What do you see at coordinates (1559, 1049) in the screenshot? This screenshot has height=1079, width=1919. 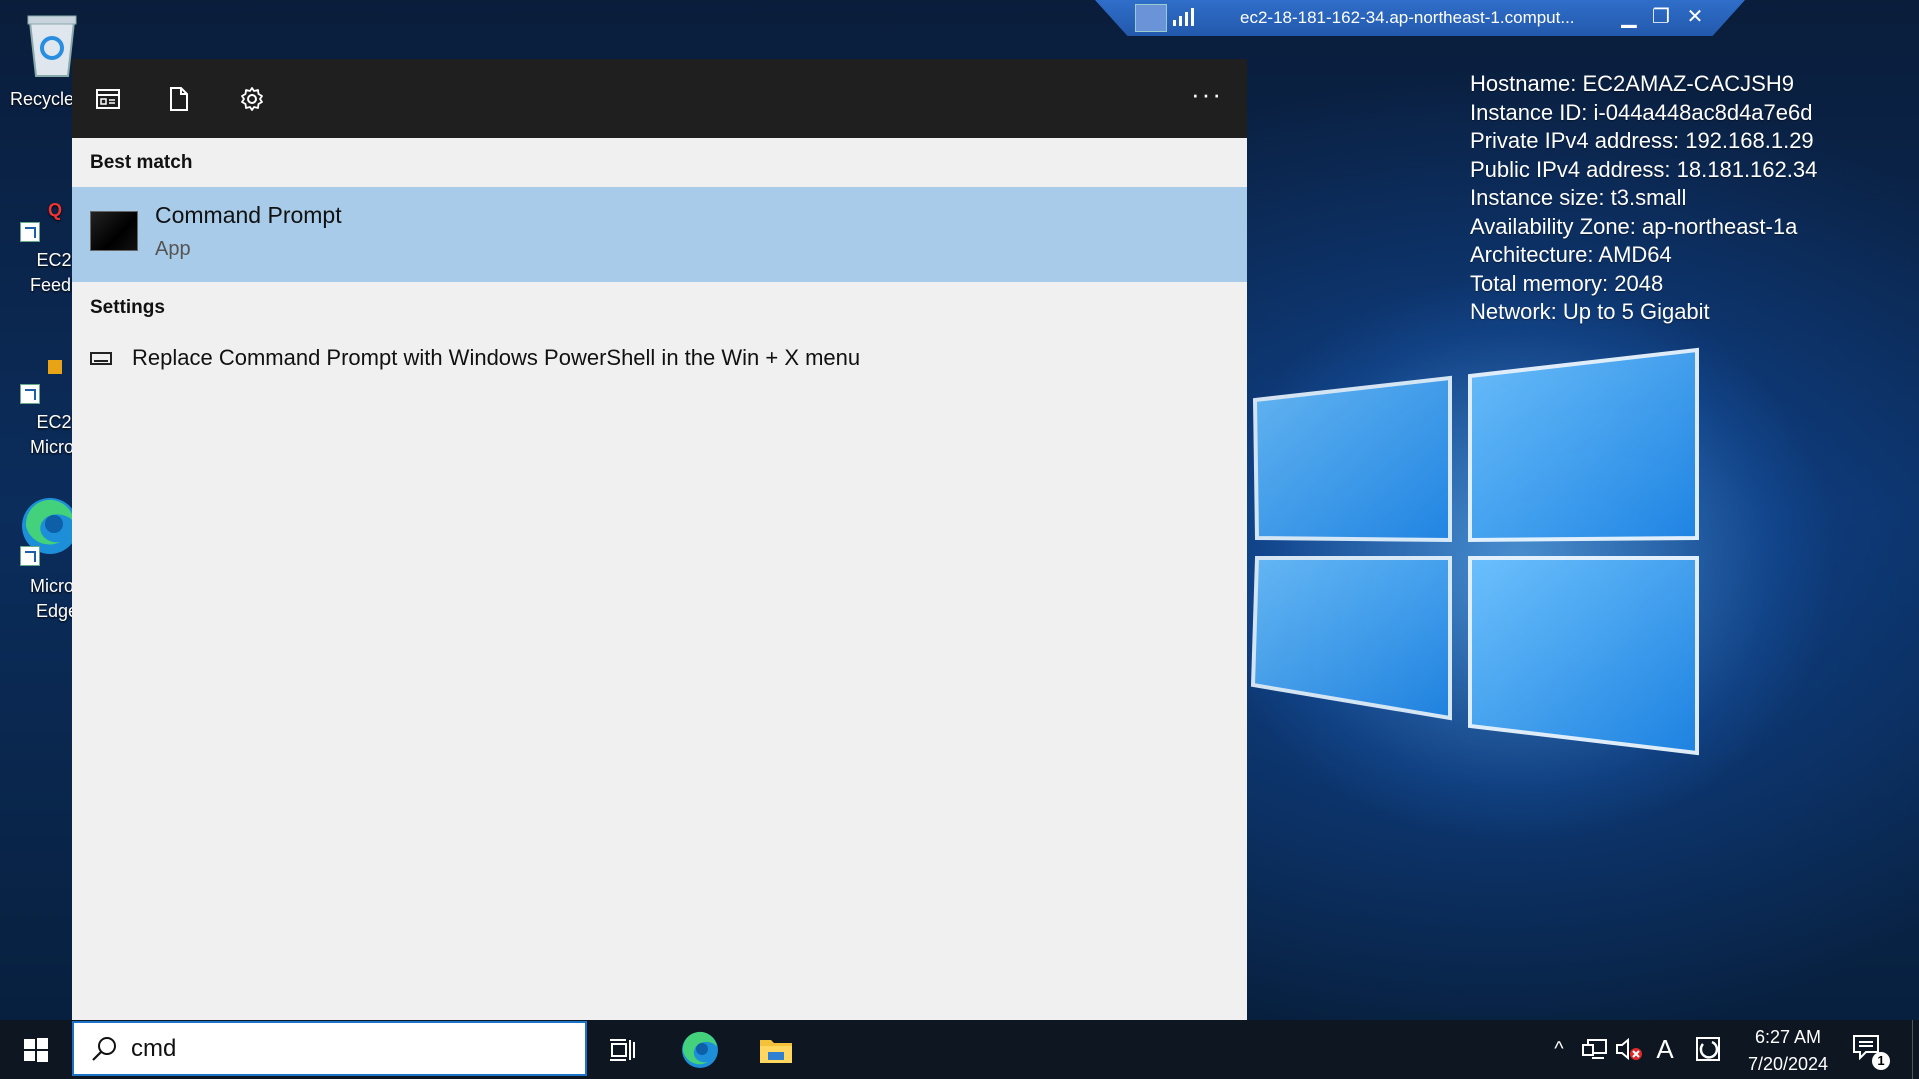 I see `show-hidden-icons-button: ^` at bounding box center [1559, 1049].